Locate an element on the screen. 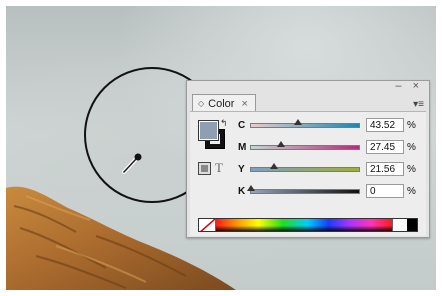 The image size is (442, 296). channel-slider-m is located at coordinates (305, 145).